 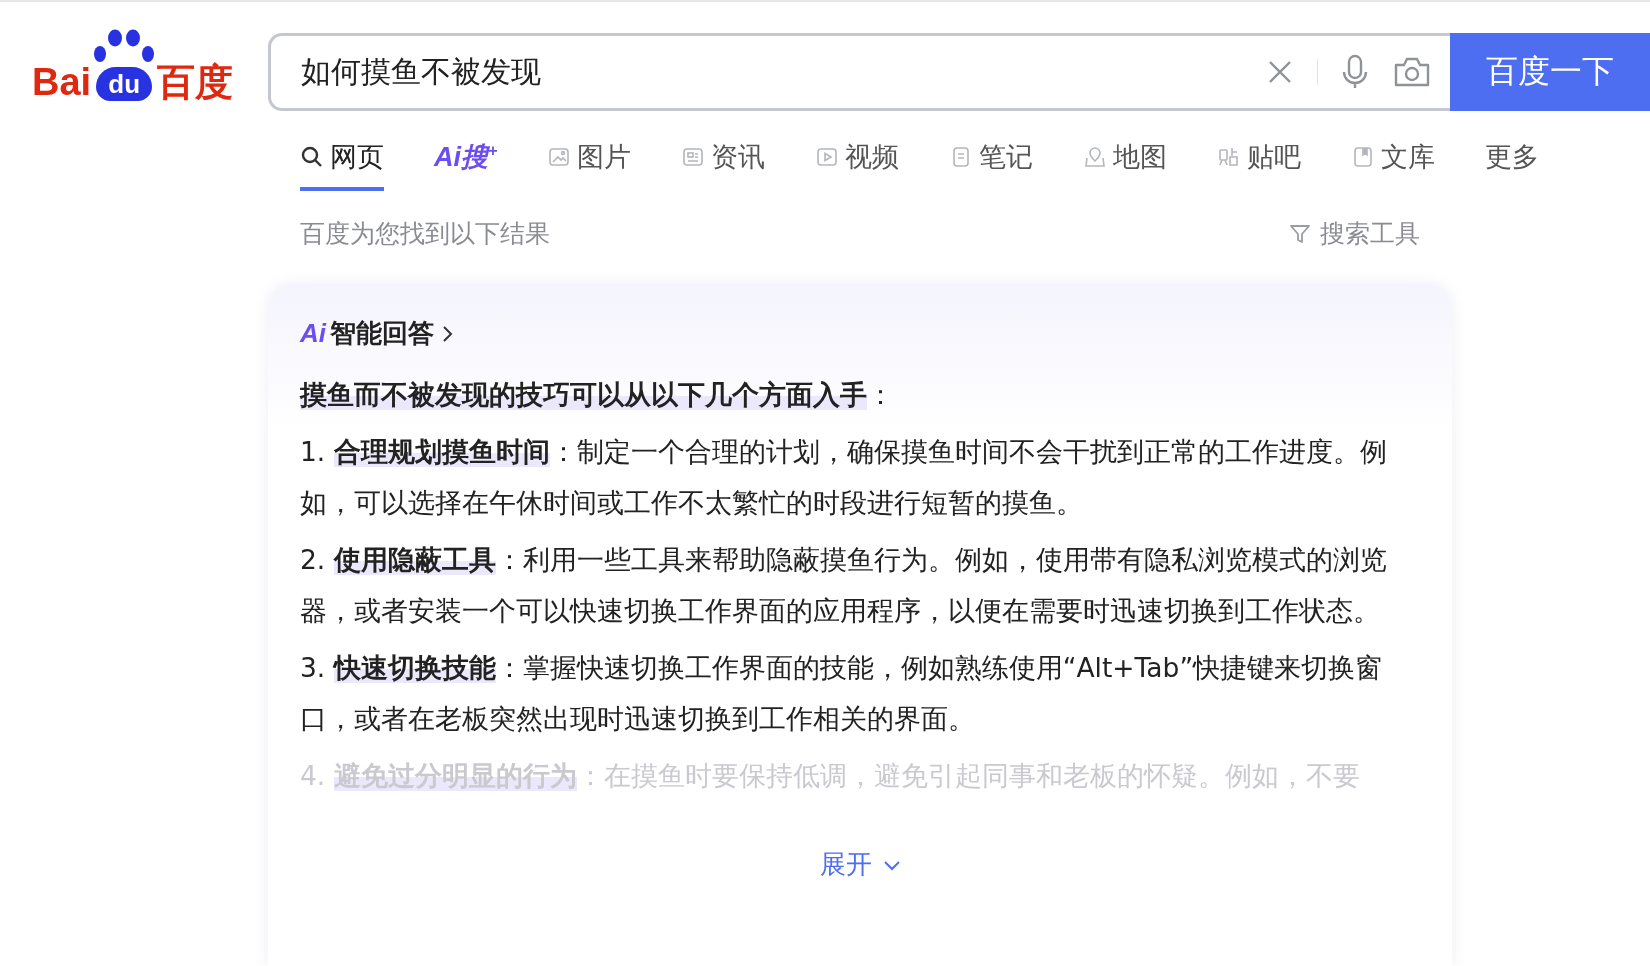 I want to click on answer-paragraph: 3. 快速切换技能：掌握快速切换工作界面的技能，例如熟练使用“Alt+Tab”快捷键来切换窗口，或者在老板突然出现时迅速切换到工作相关的界面。, so click(x=842, y=693).